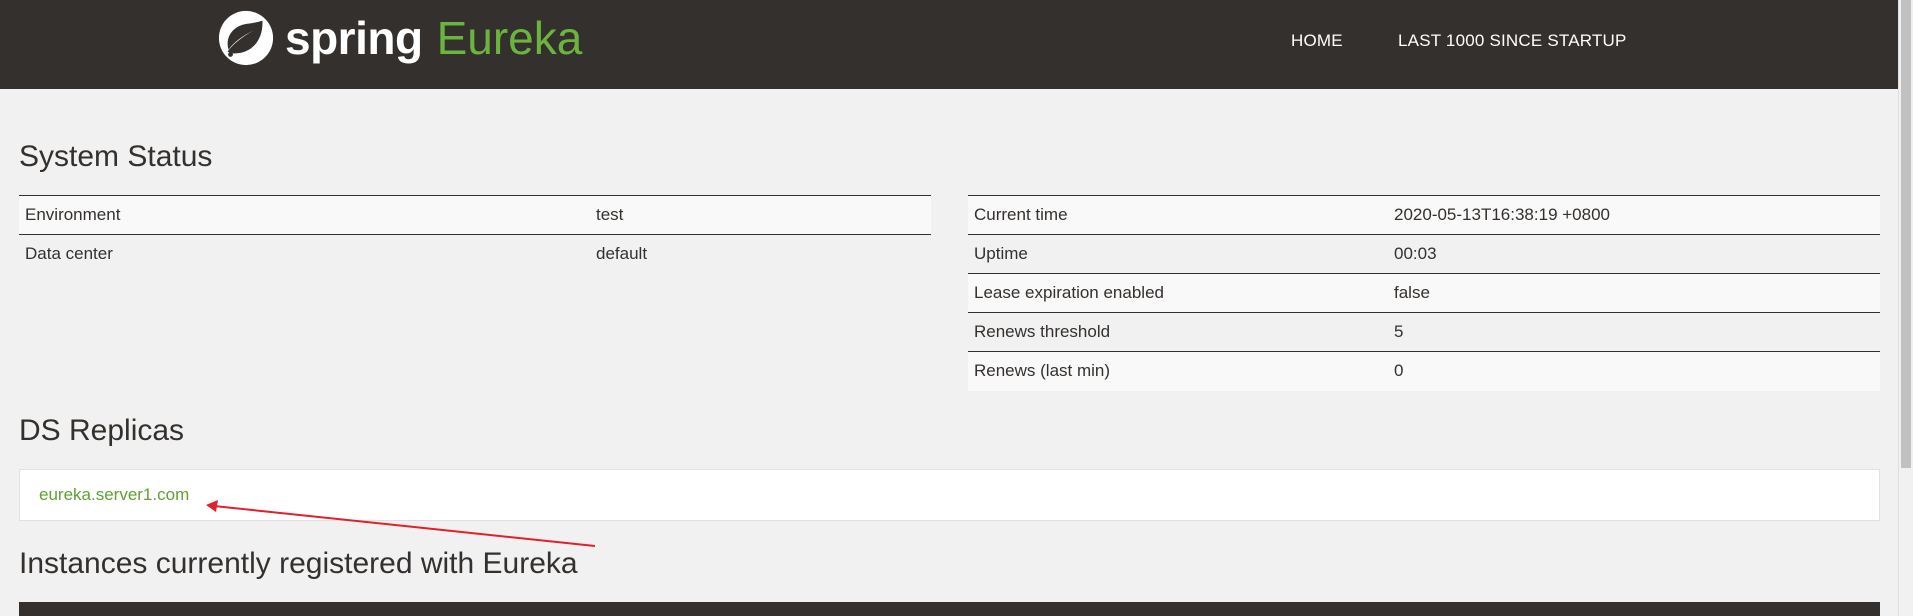 This screenshot has width=1913, height=616. I want to click on row-label-renews-last-min: Renews (last min), so click(1178, 371).